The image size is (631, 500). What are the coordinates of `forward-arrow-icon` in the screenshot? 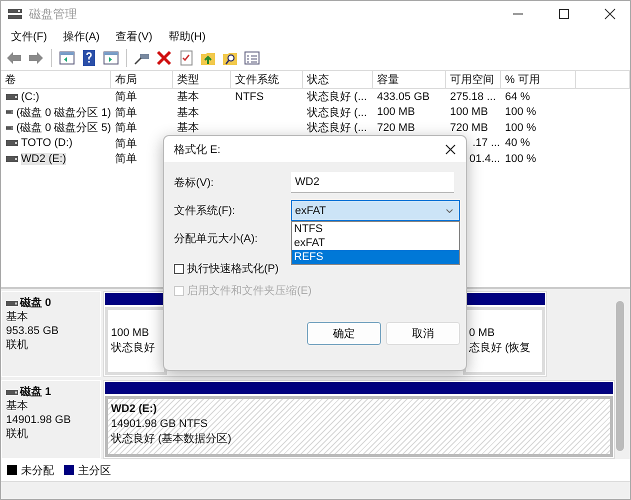 It's located at (36, 58).